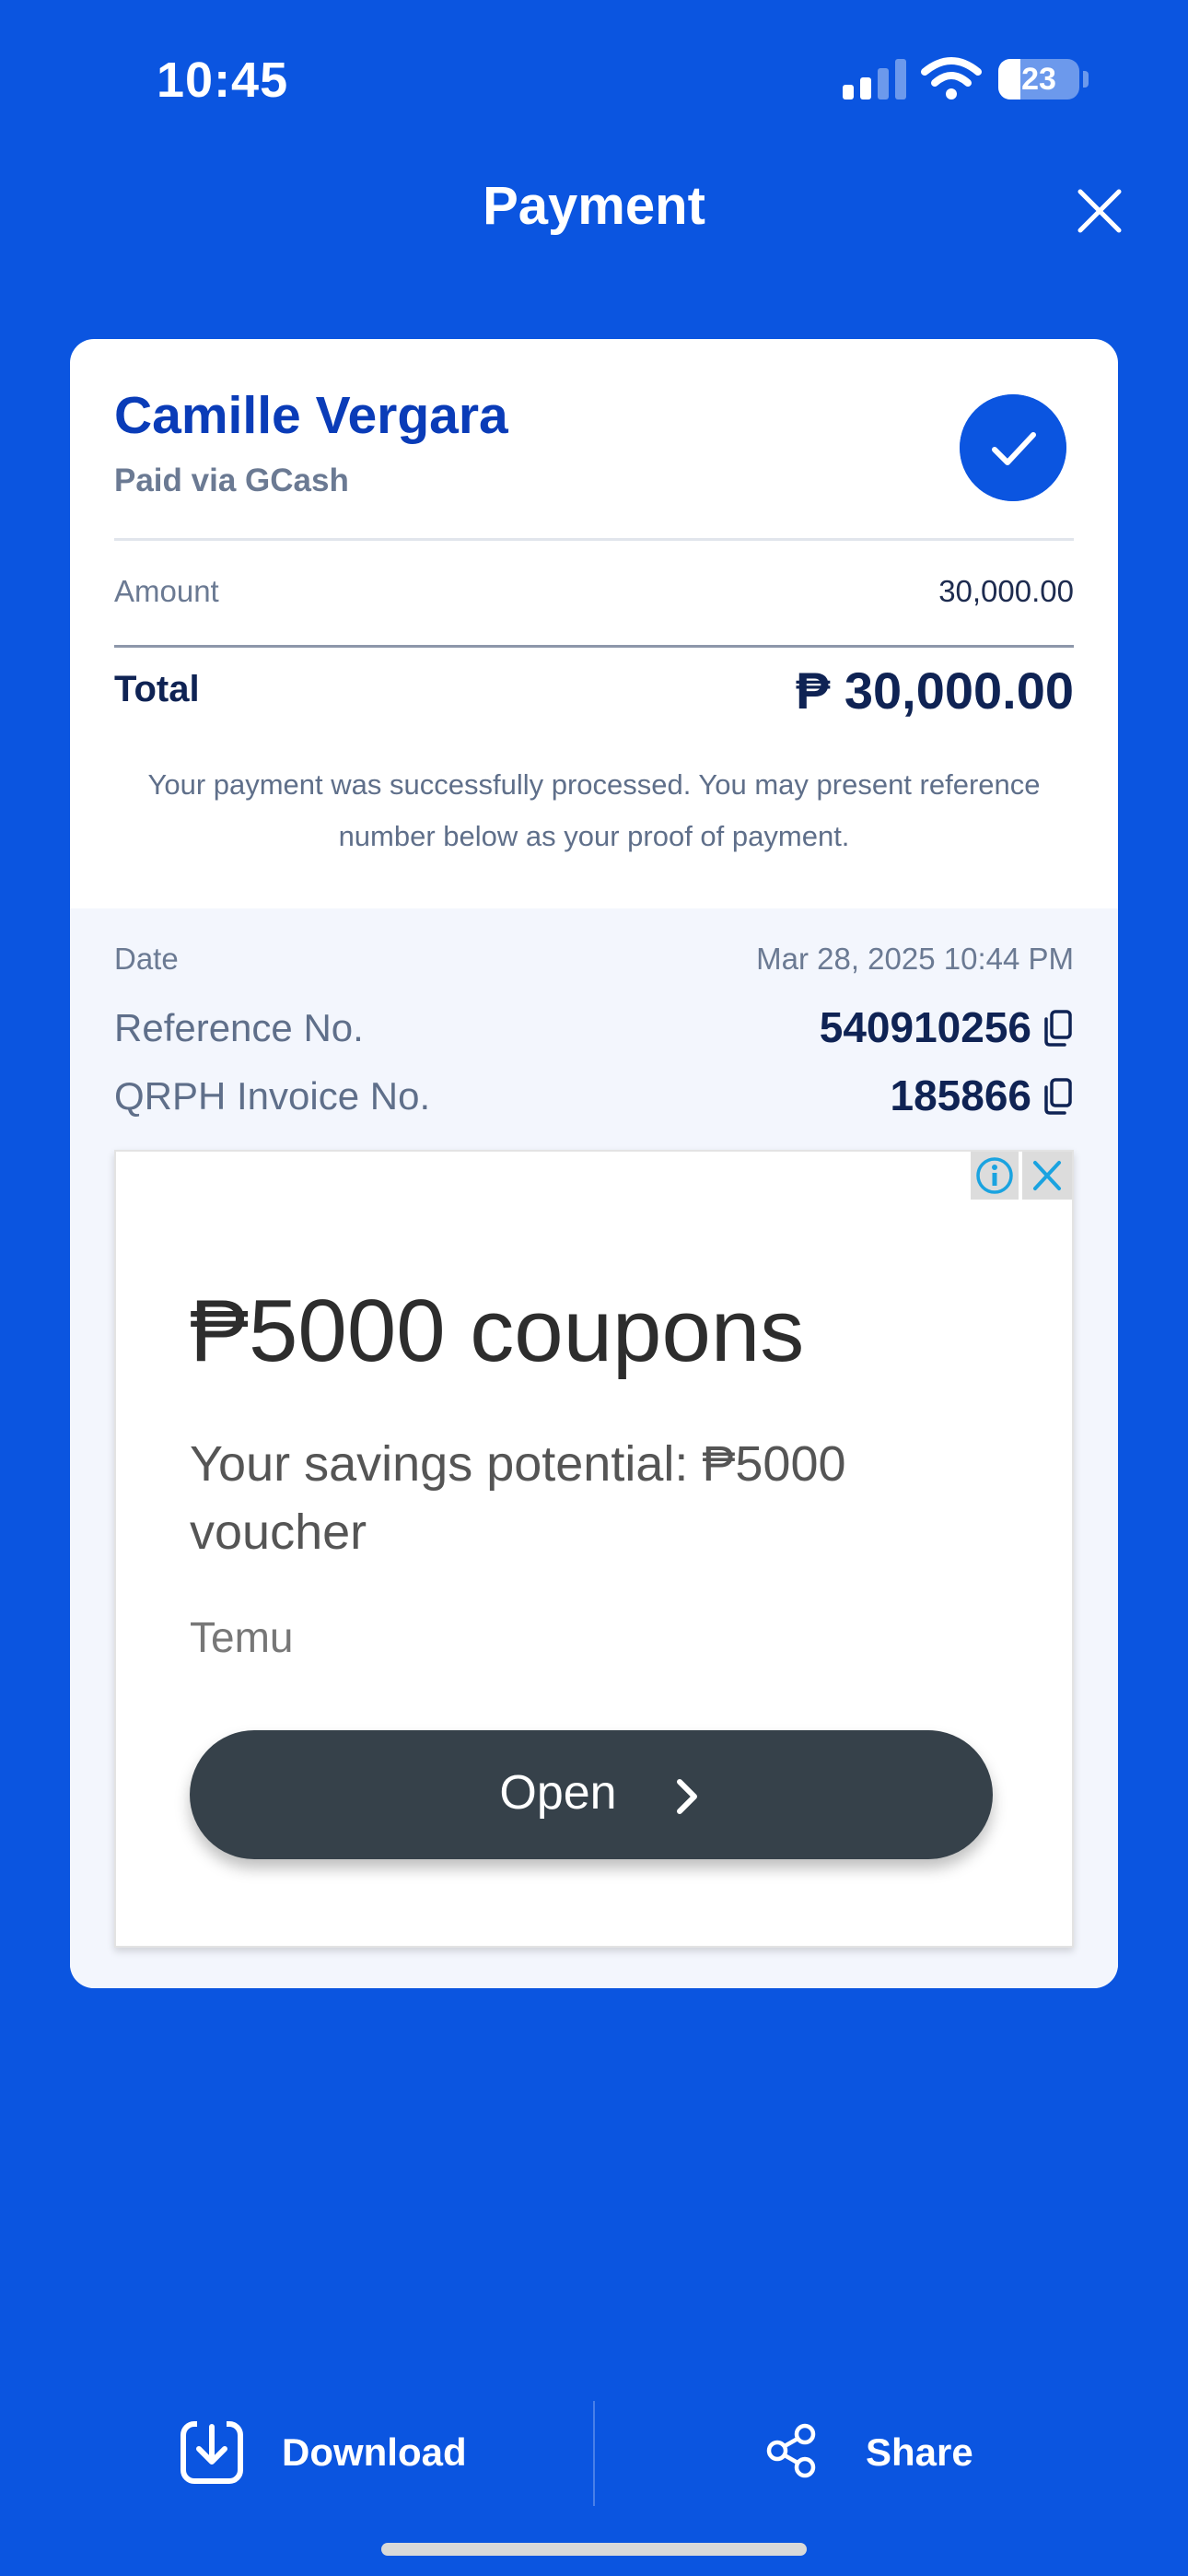  What do you see at coordinates (961, 1095) in the screenshot?
I see `invoice-value: 185866` at bounding box center [961, 1095].